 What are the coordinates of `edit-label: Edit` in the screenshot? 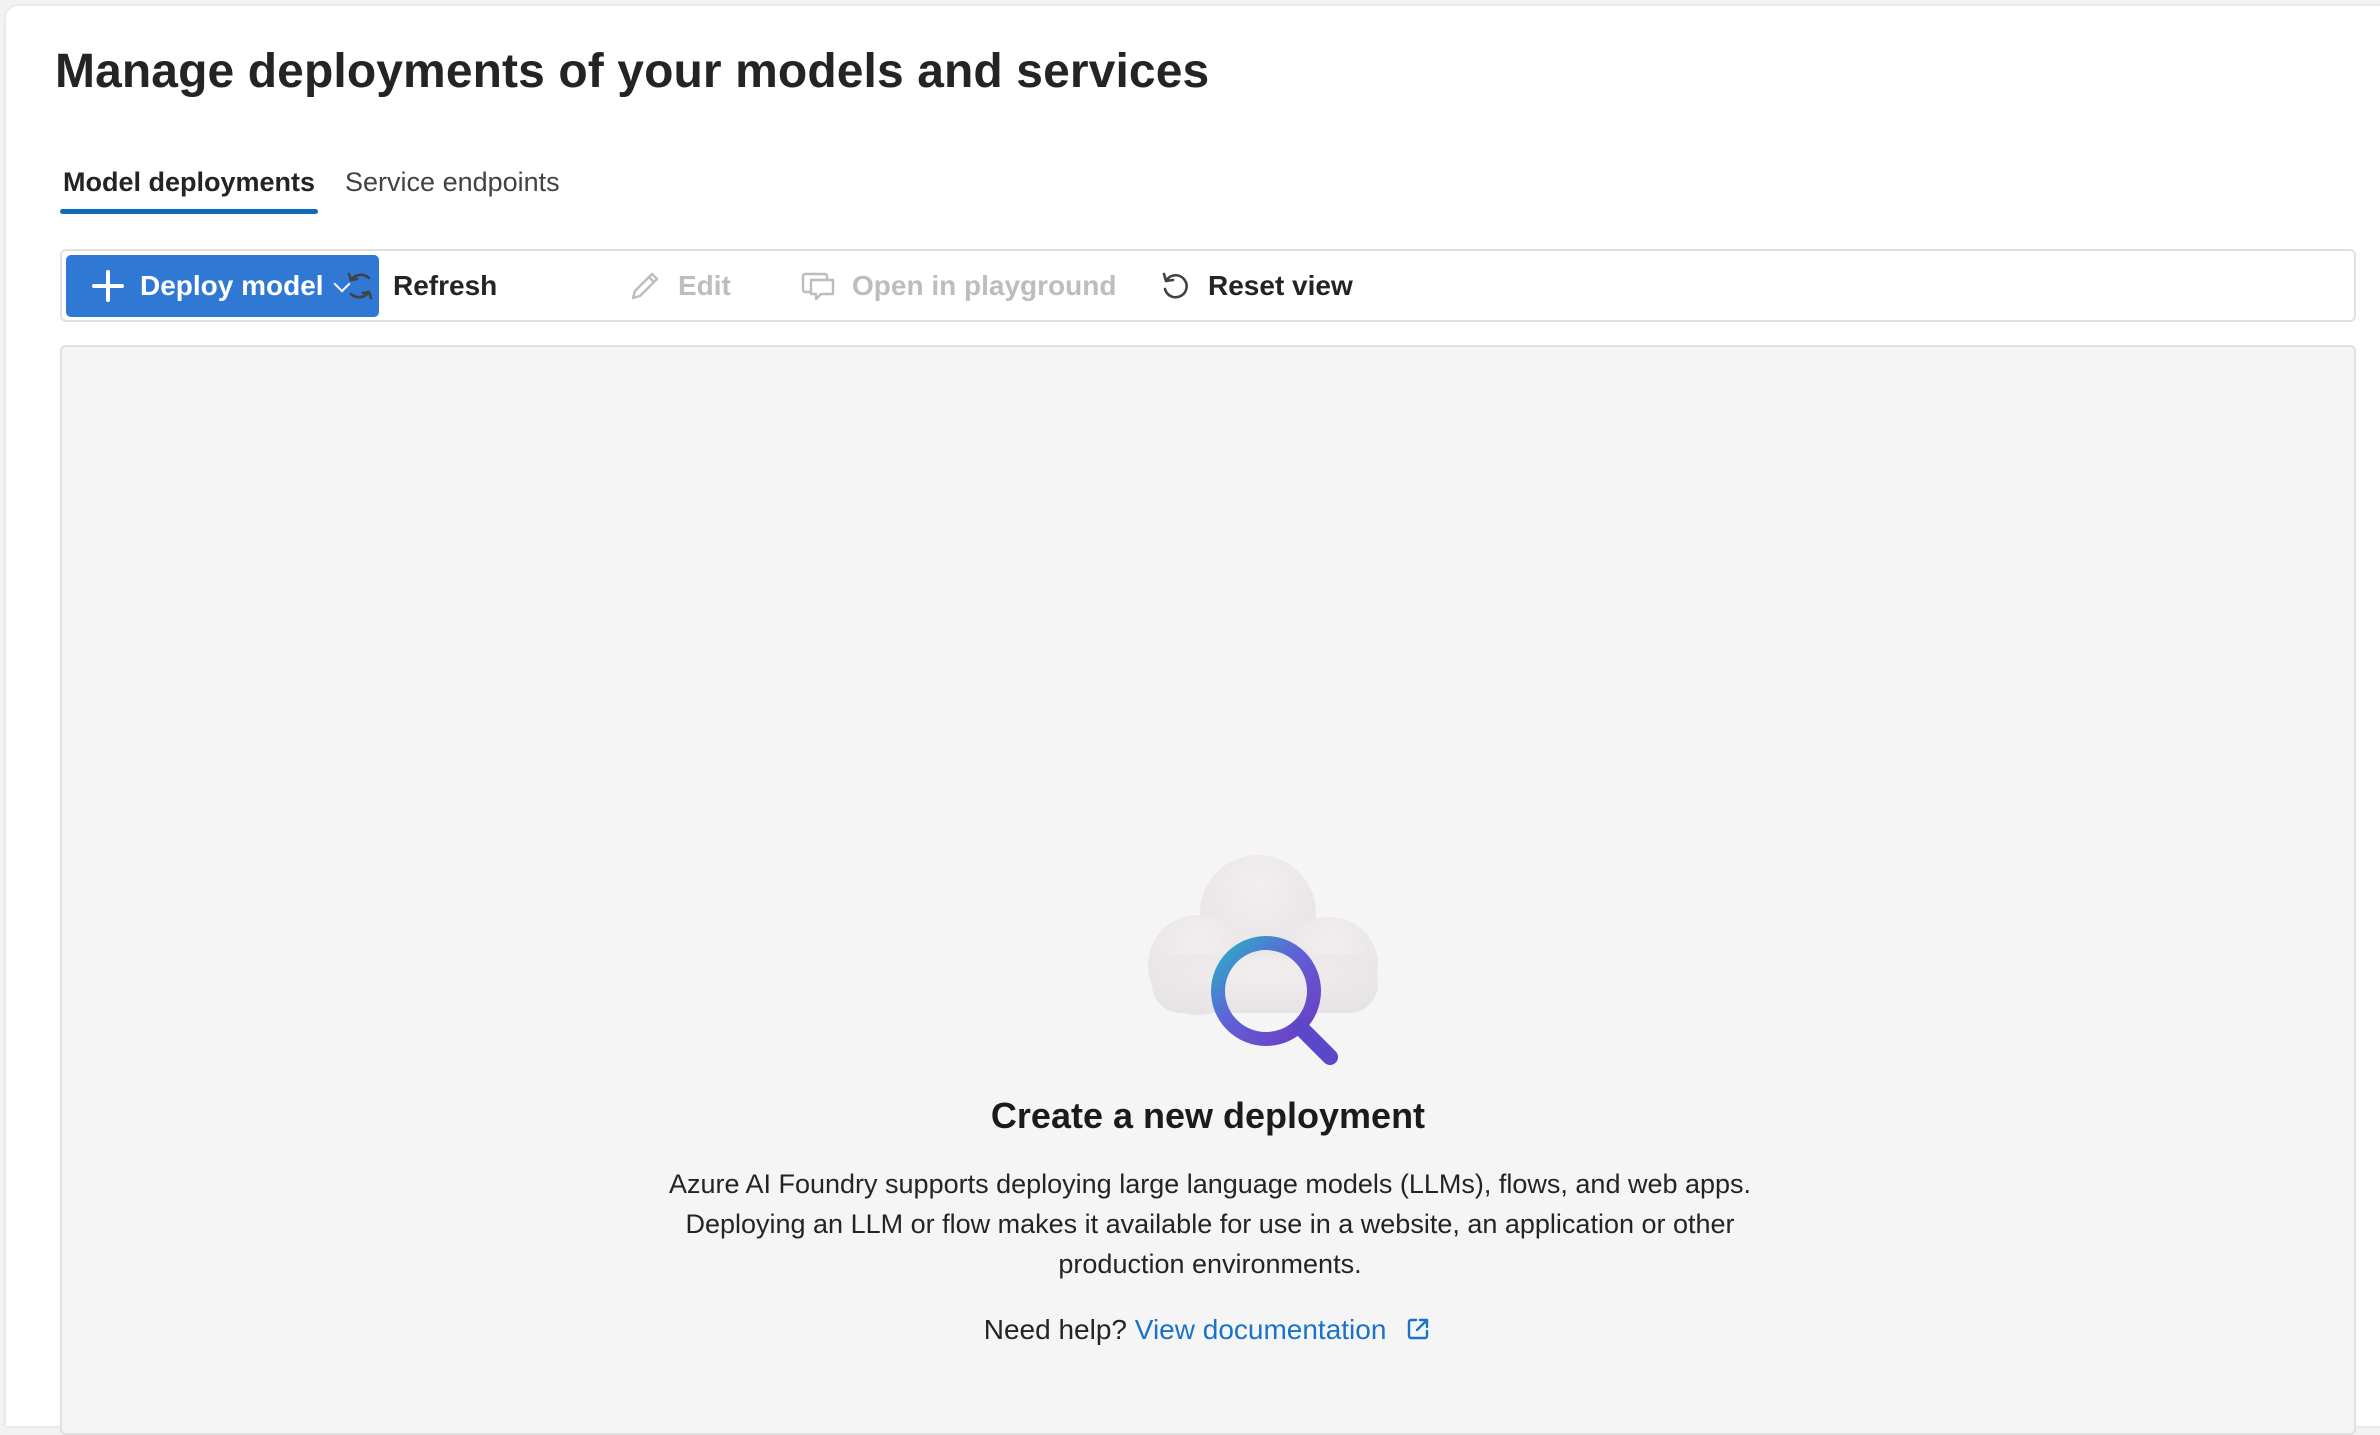 It's located at (704, 285).